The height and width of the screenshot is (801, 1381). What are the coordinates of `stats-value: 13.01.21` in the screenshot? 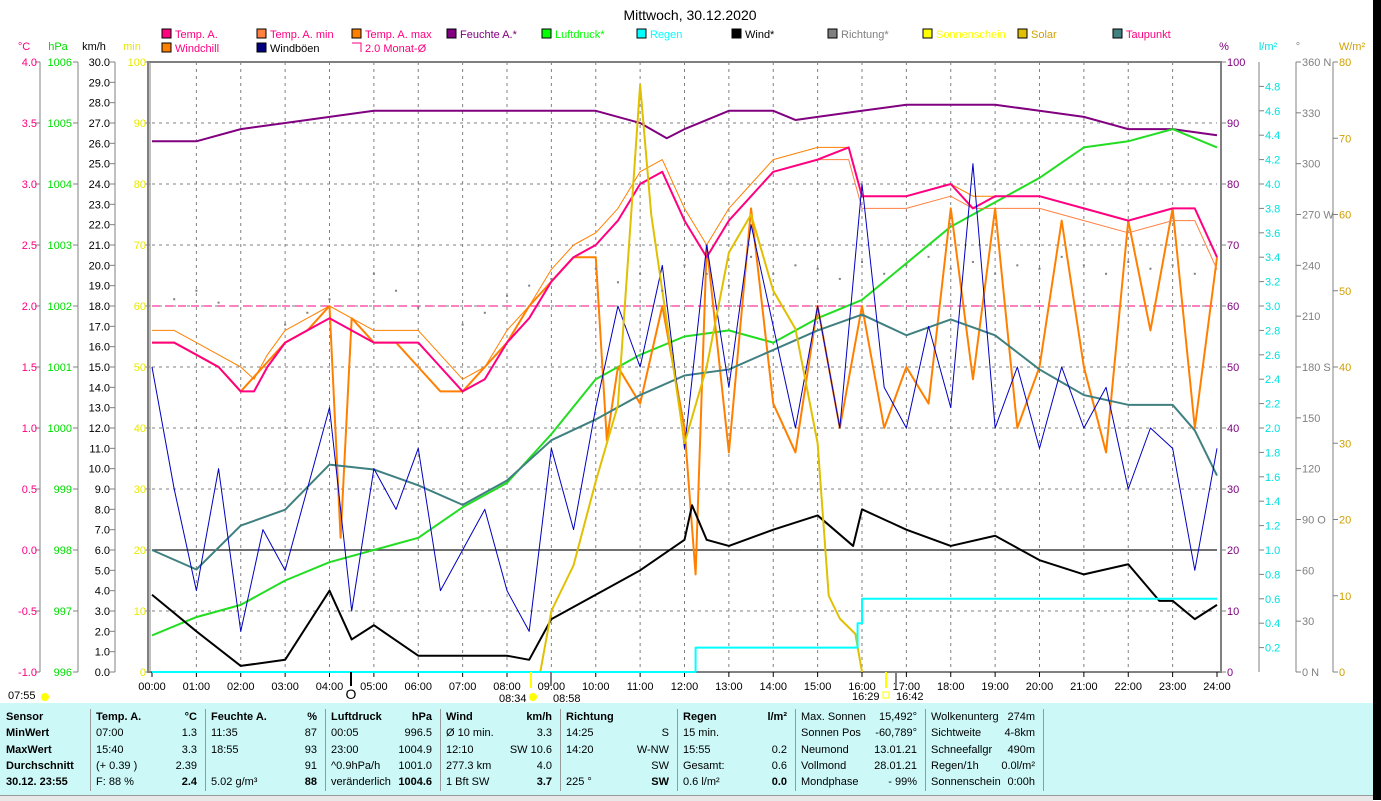 It's located at (895, 749).